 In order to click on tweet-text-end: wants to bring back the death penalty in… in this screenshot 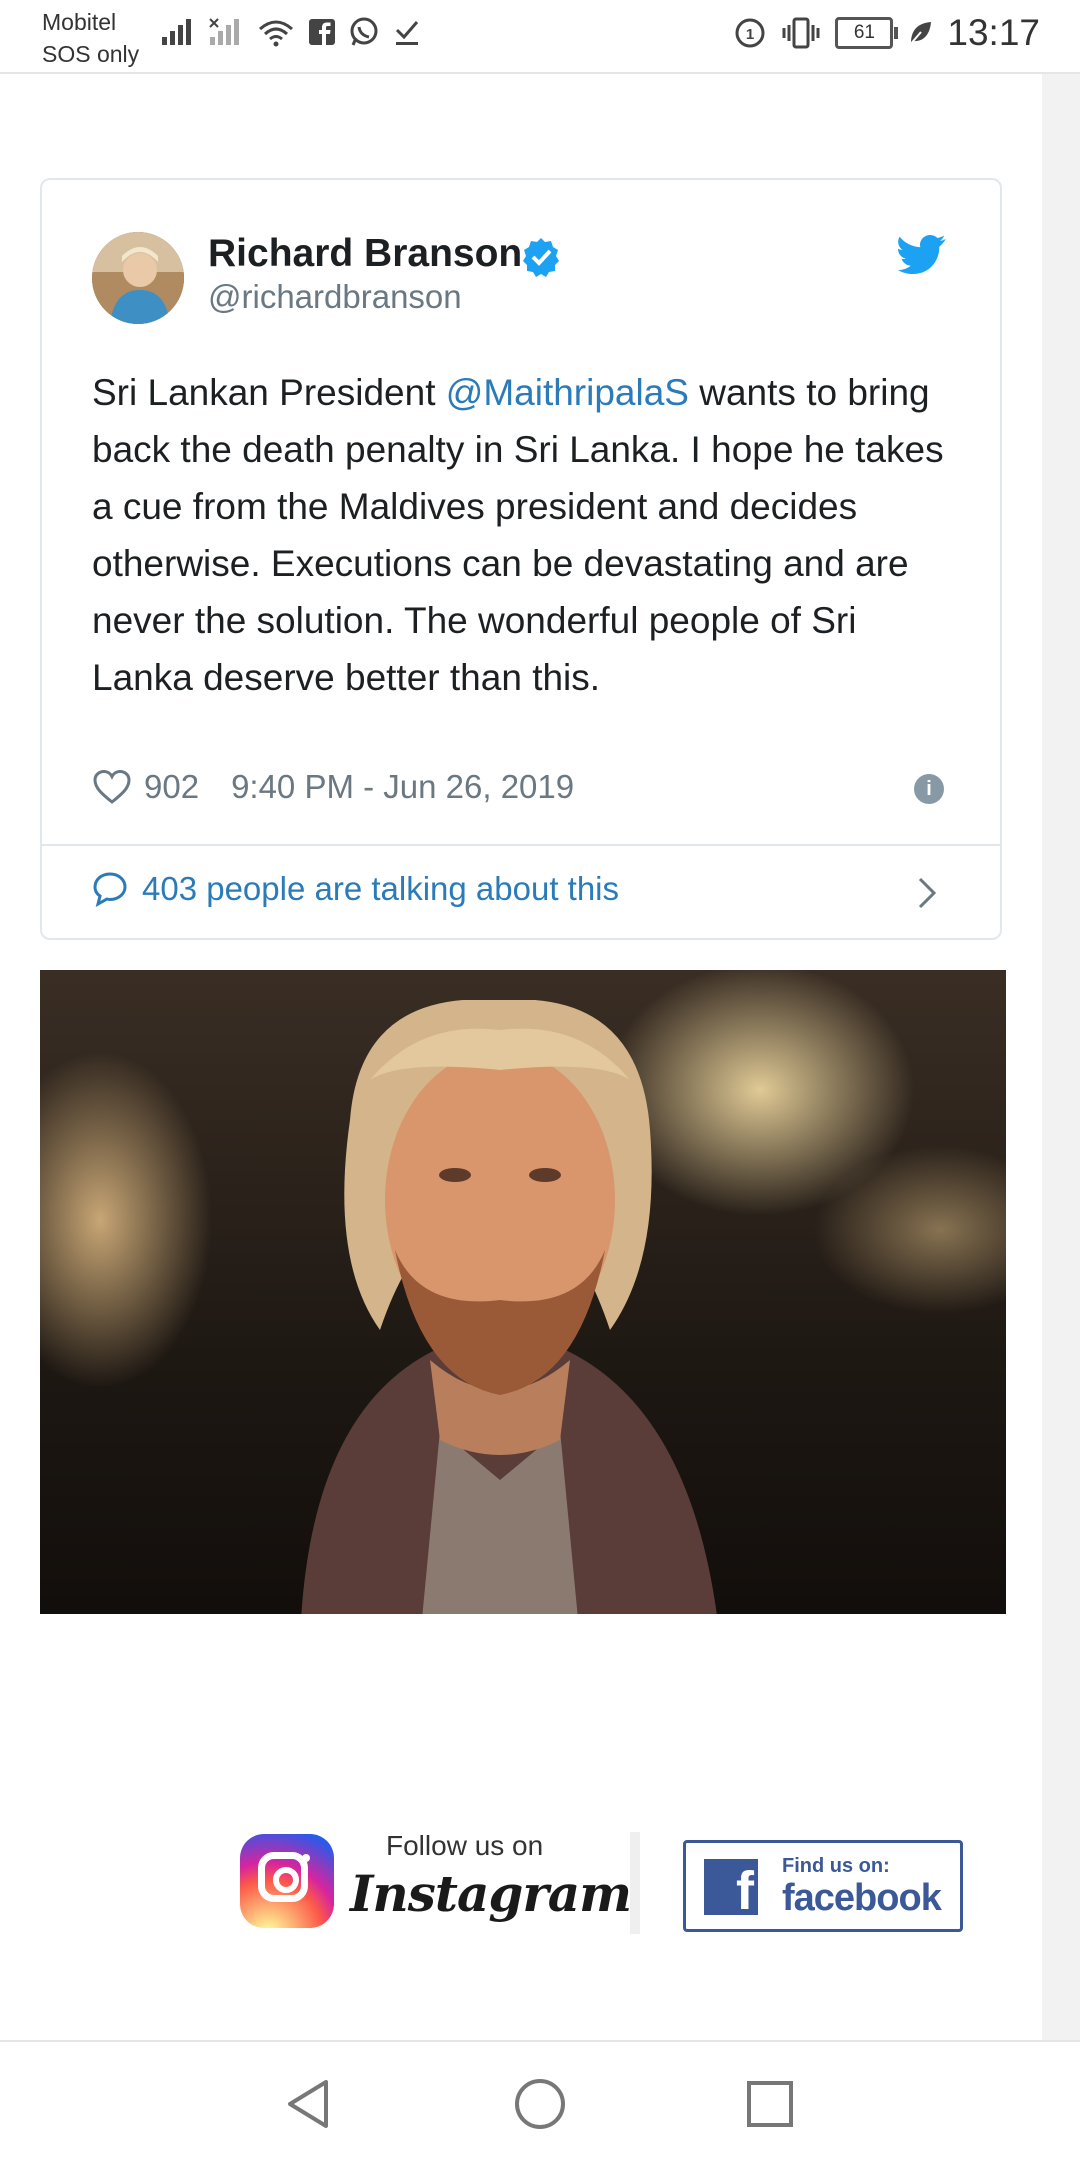, I will do `click(518, 535)`.